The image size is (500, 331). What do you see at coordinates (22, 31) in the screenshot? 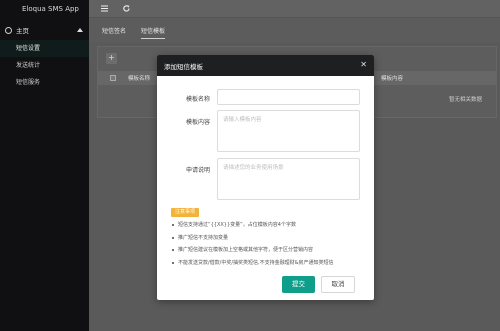
I see `sidebar-group-label: 主页` at bounding box center [22, 31].